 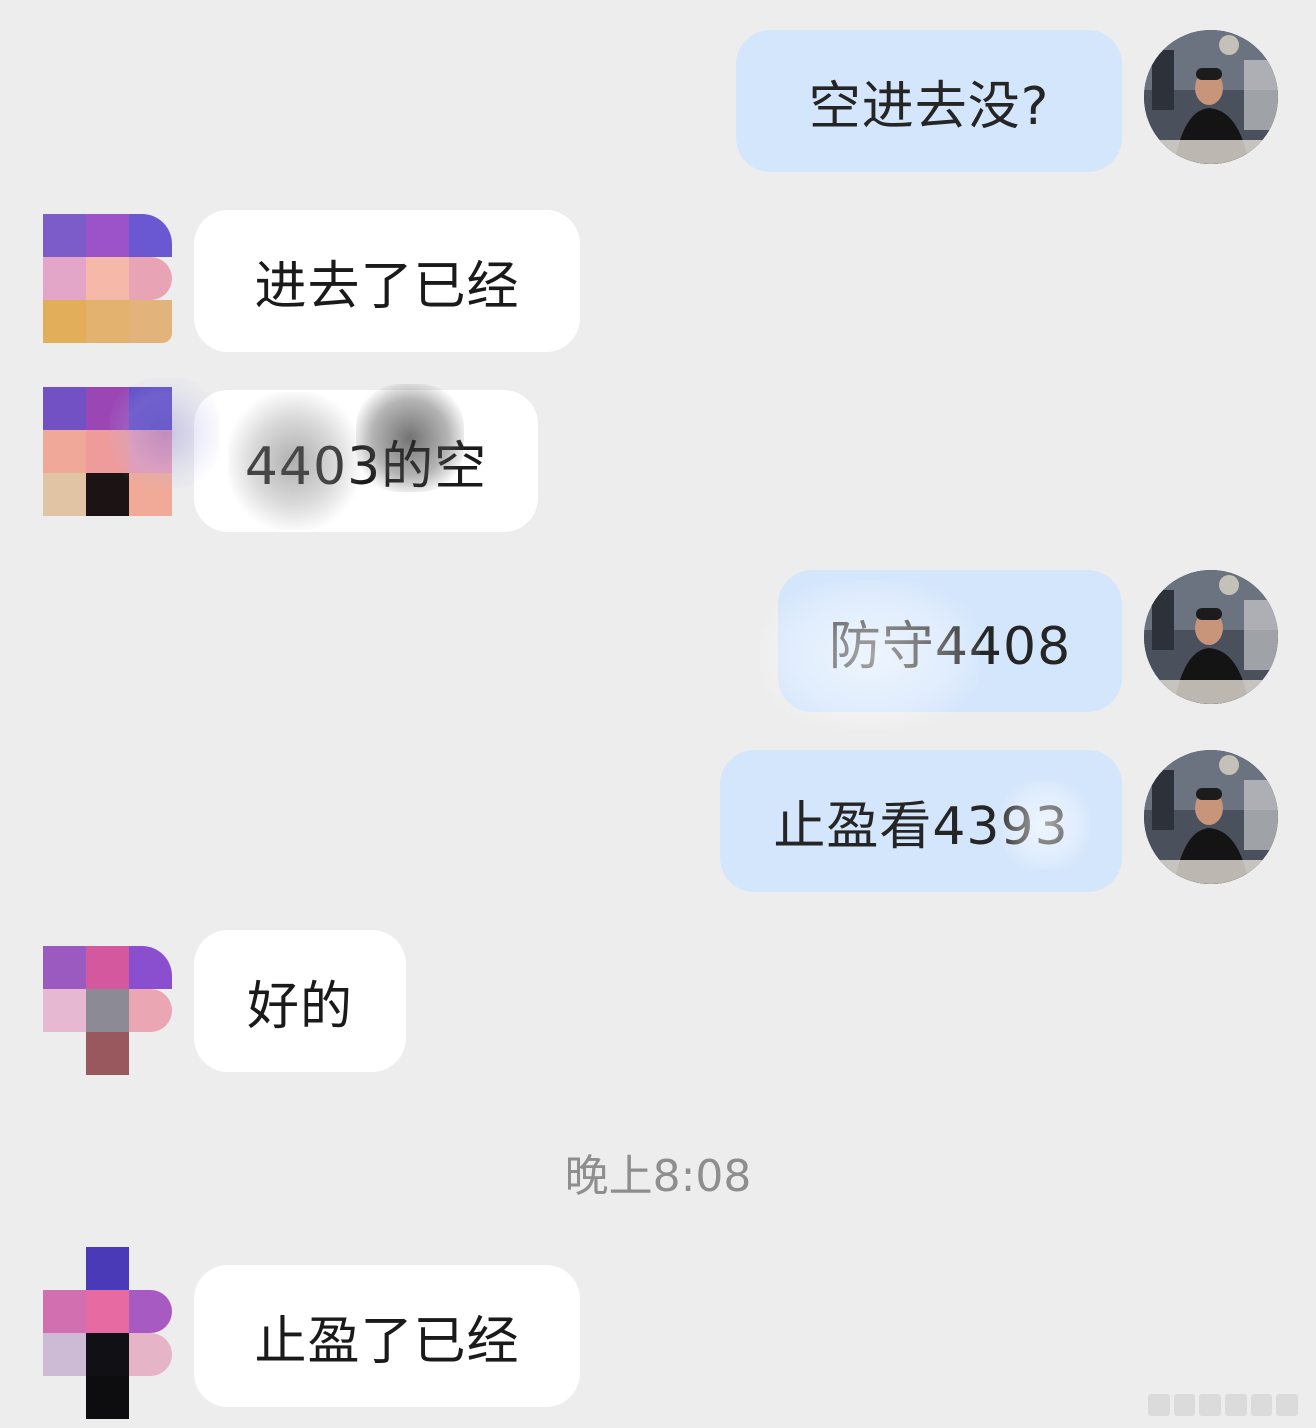 I want to click on message-bubble-outgoing: 防守4408, so click(x=950, y=641).